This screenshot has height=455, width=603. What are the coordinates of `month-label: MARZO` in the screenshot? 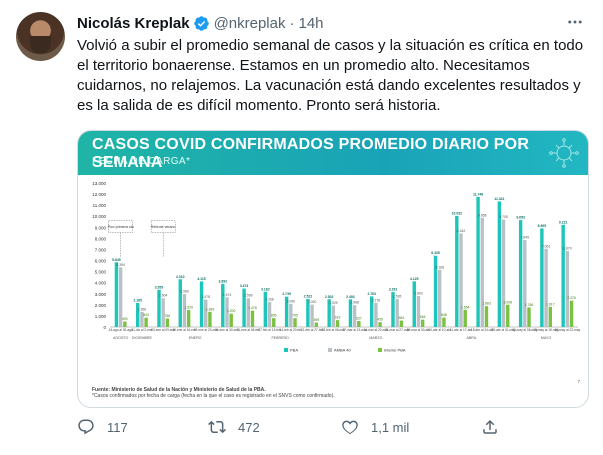 It's located at (375, 338).